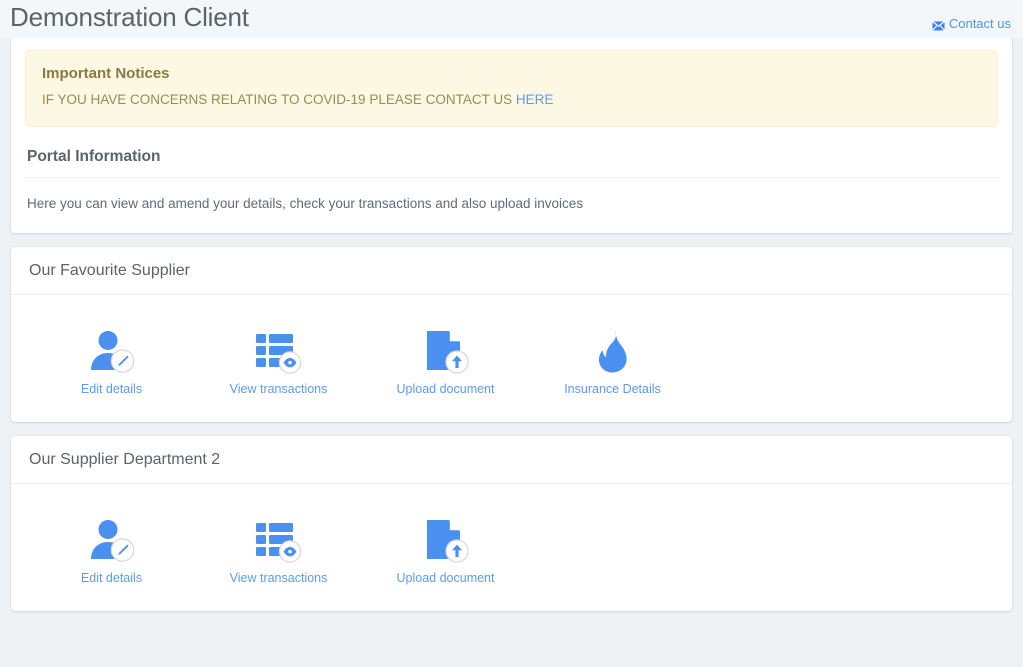 The height and width of the screenshot is (667, 1023). I want to click on flame-icon, so click(613, 349).